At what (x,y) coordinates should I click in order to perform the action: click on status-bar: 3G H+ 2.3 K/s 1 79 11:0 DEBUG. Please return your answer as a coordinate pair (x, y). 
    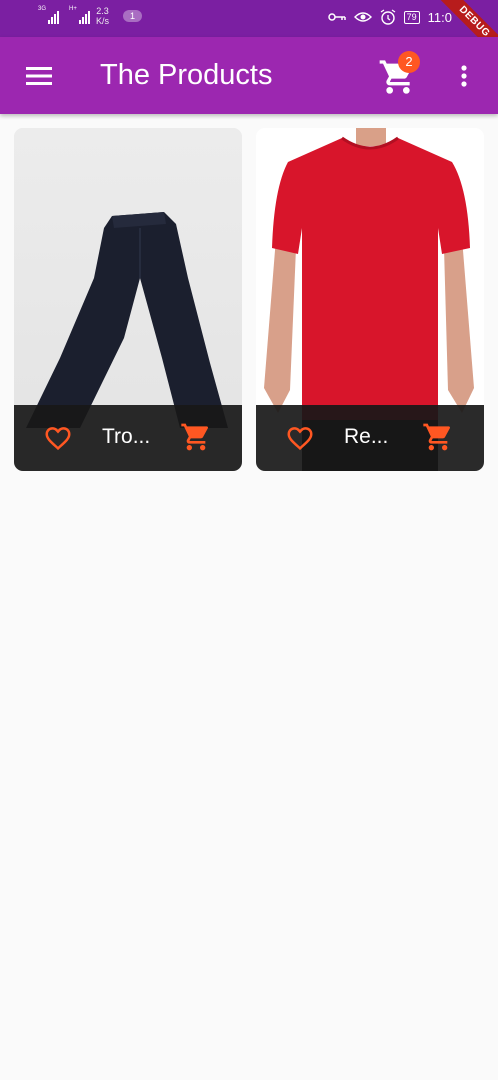
    Looking at the image, I should click on (249, 32).